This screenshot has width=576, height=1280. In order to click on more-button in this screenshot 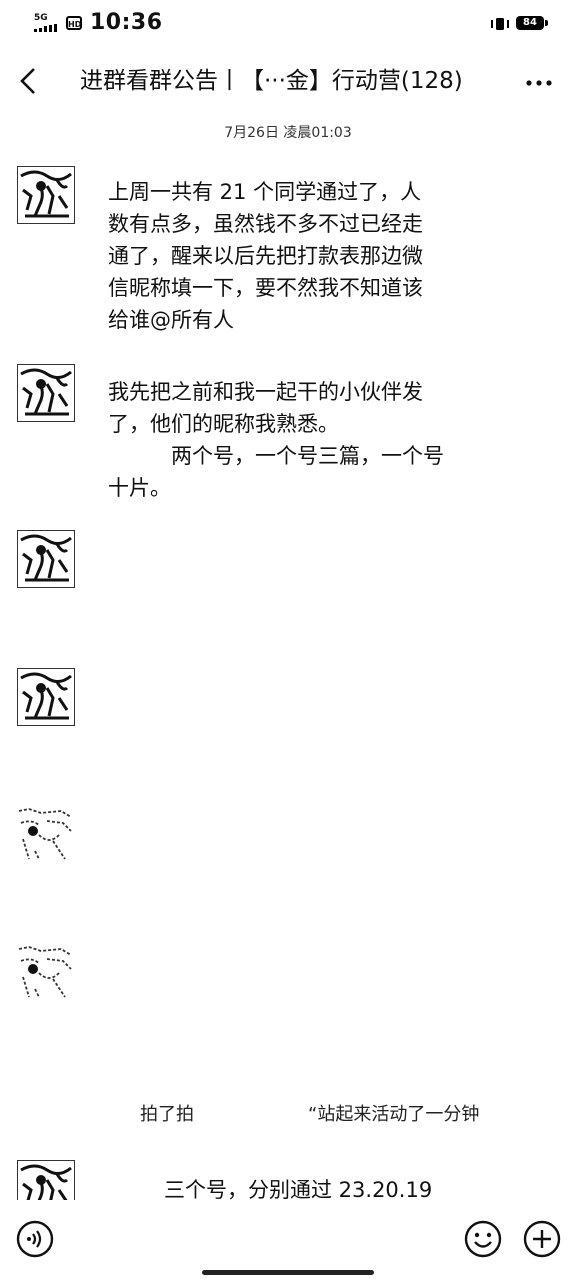, I will do `click(539, 83)`.